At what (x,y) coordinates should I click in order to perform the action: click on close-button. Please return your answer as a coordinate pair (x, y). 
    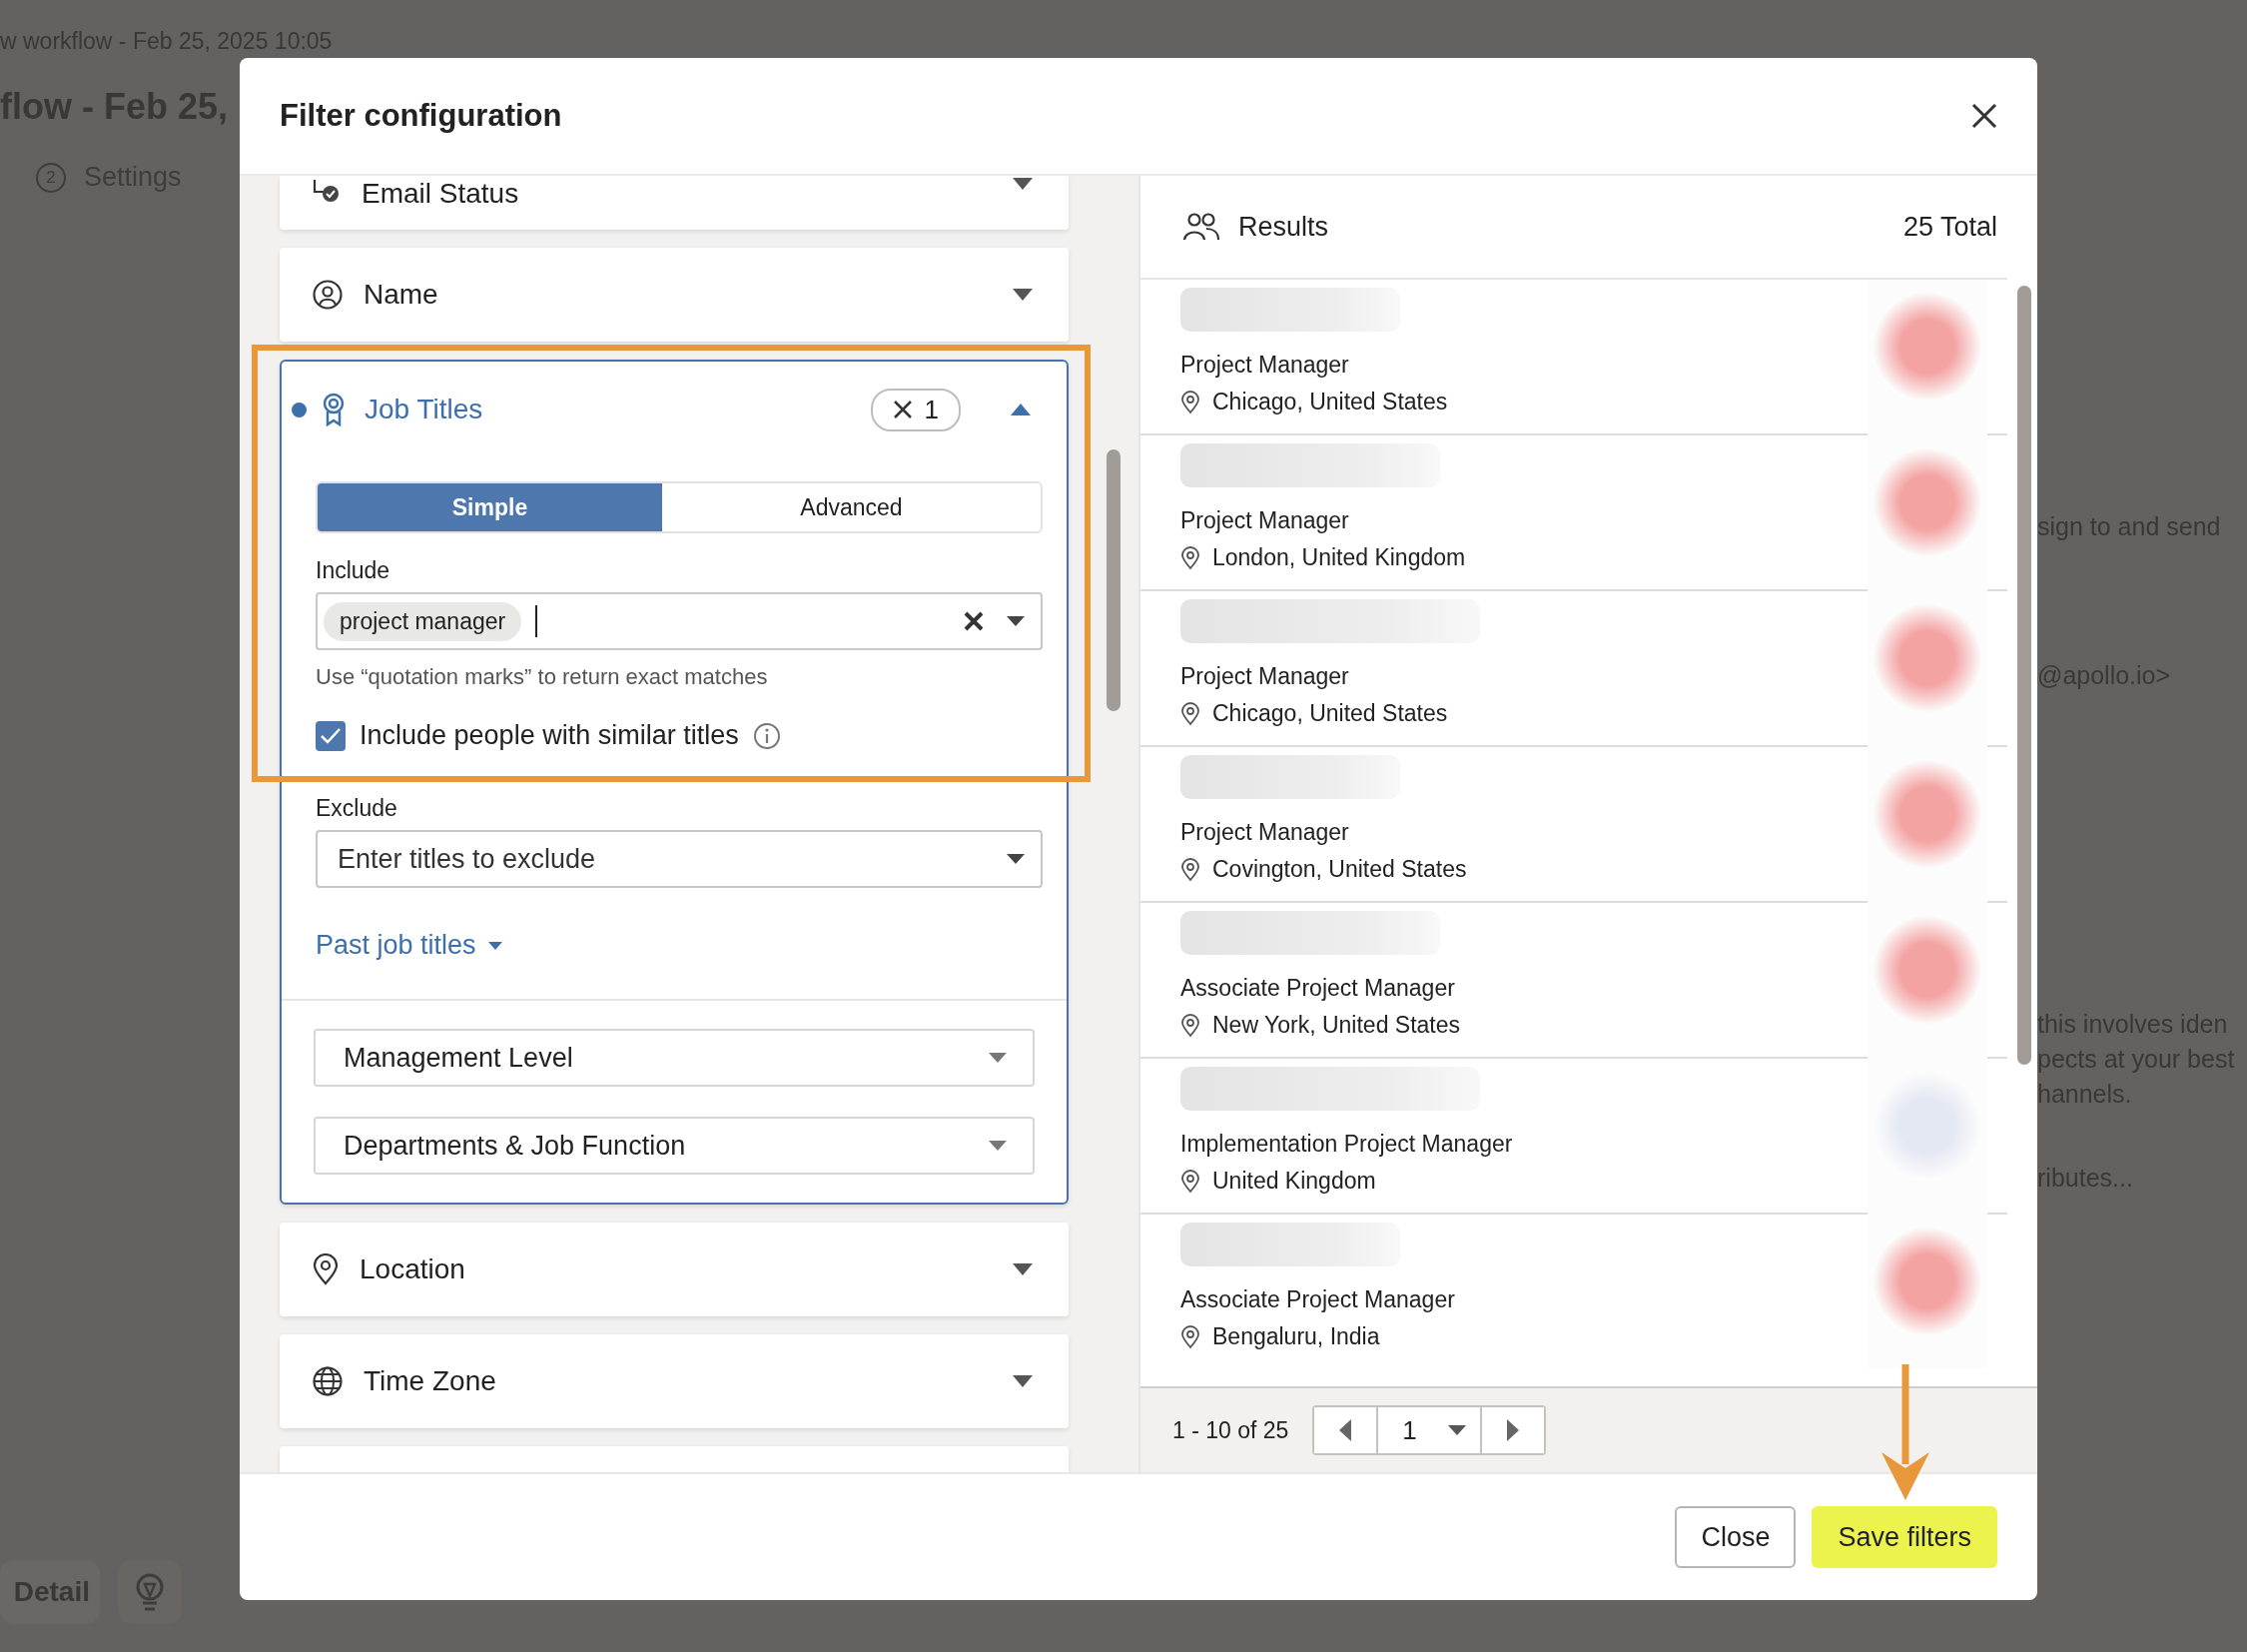
    Looking at the image, I should click on (1984, 116).